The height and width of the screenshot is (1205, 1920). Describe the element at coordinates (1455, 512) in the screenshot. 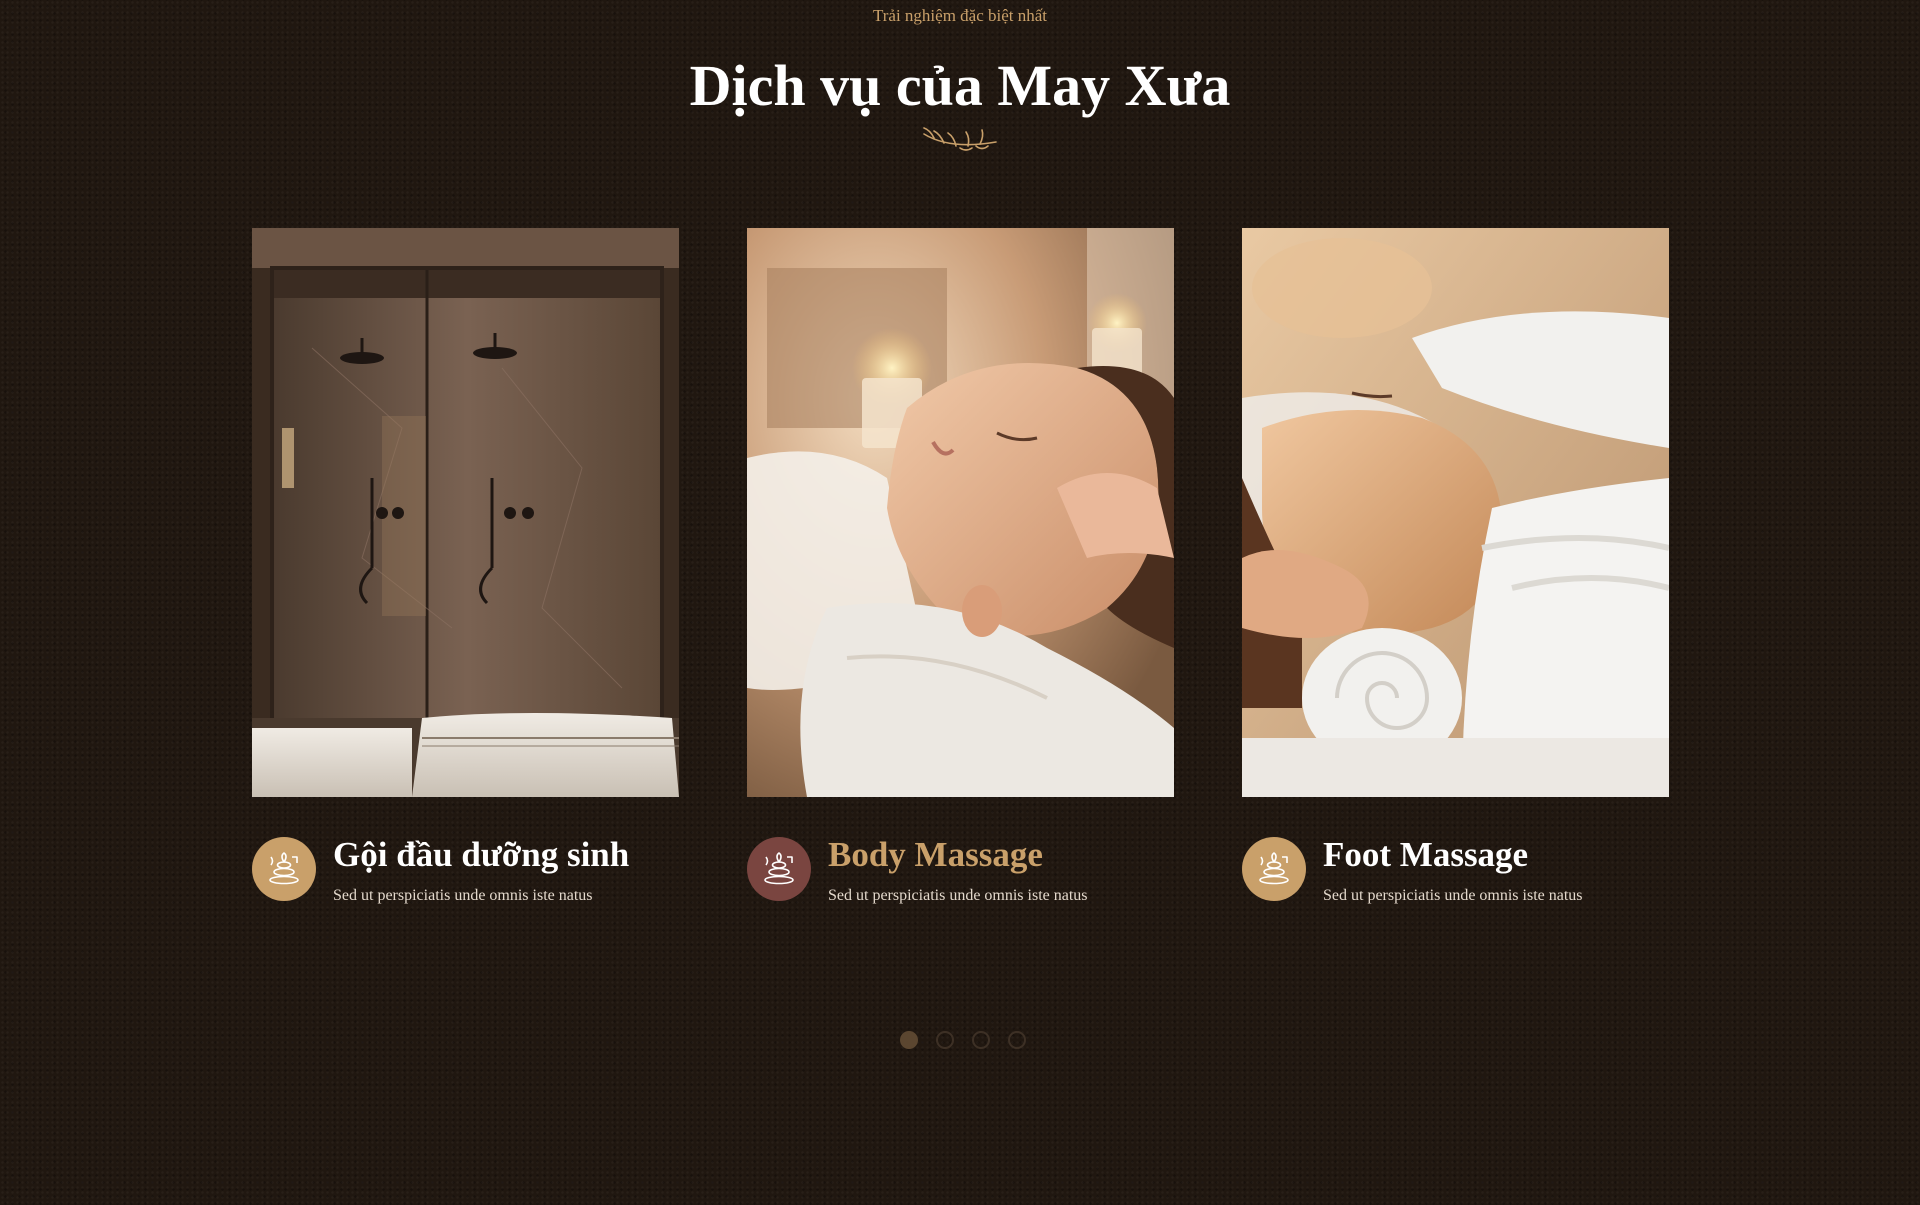

I see `couple-massage-towels-image` at that location.